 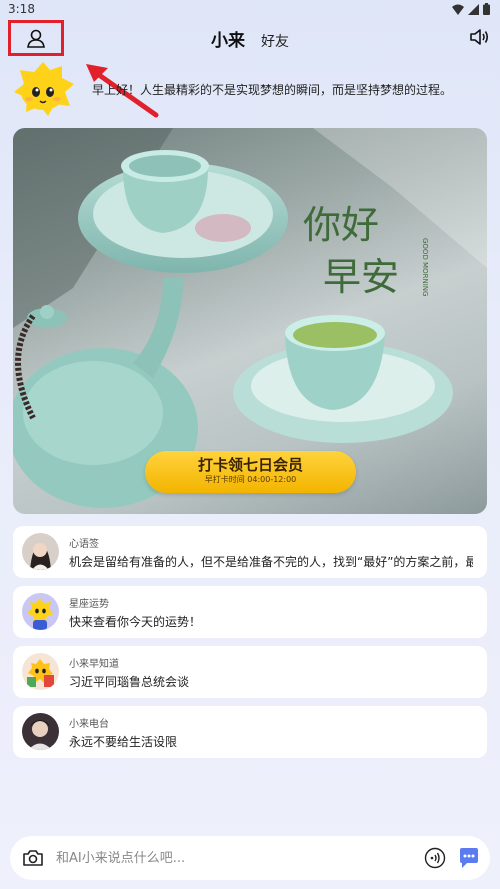 What do you see at coordinates (84, 544) in the screenshot?
I see `list-item-category: 心语签` at bounding box center [84, 544].